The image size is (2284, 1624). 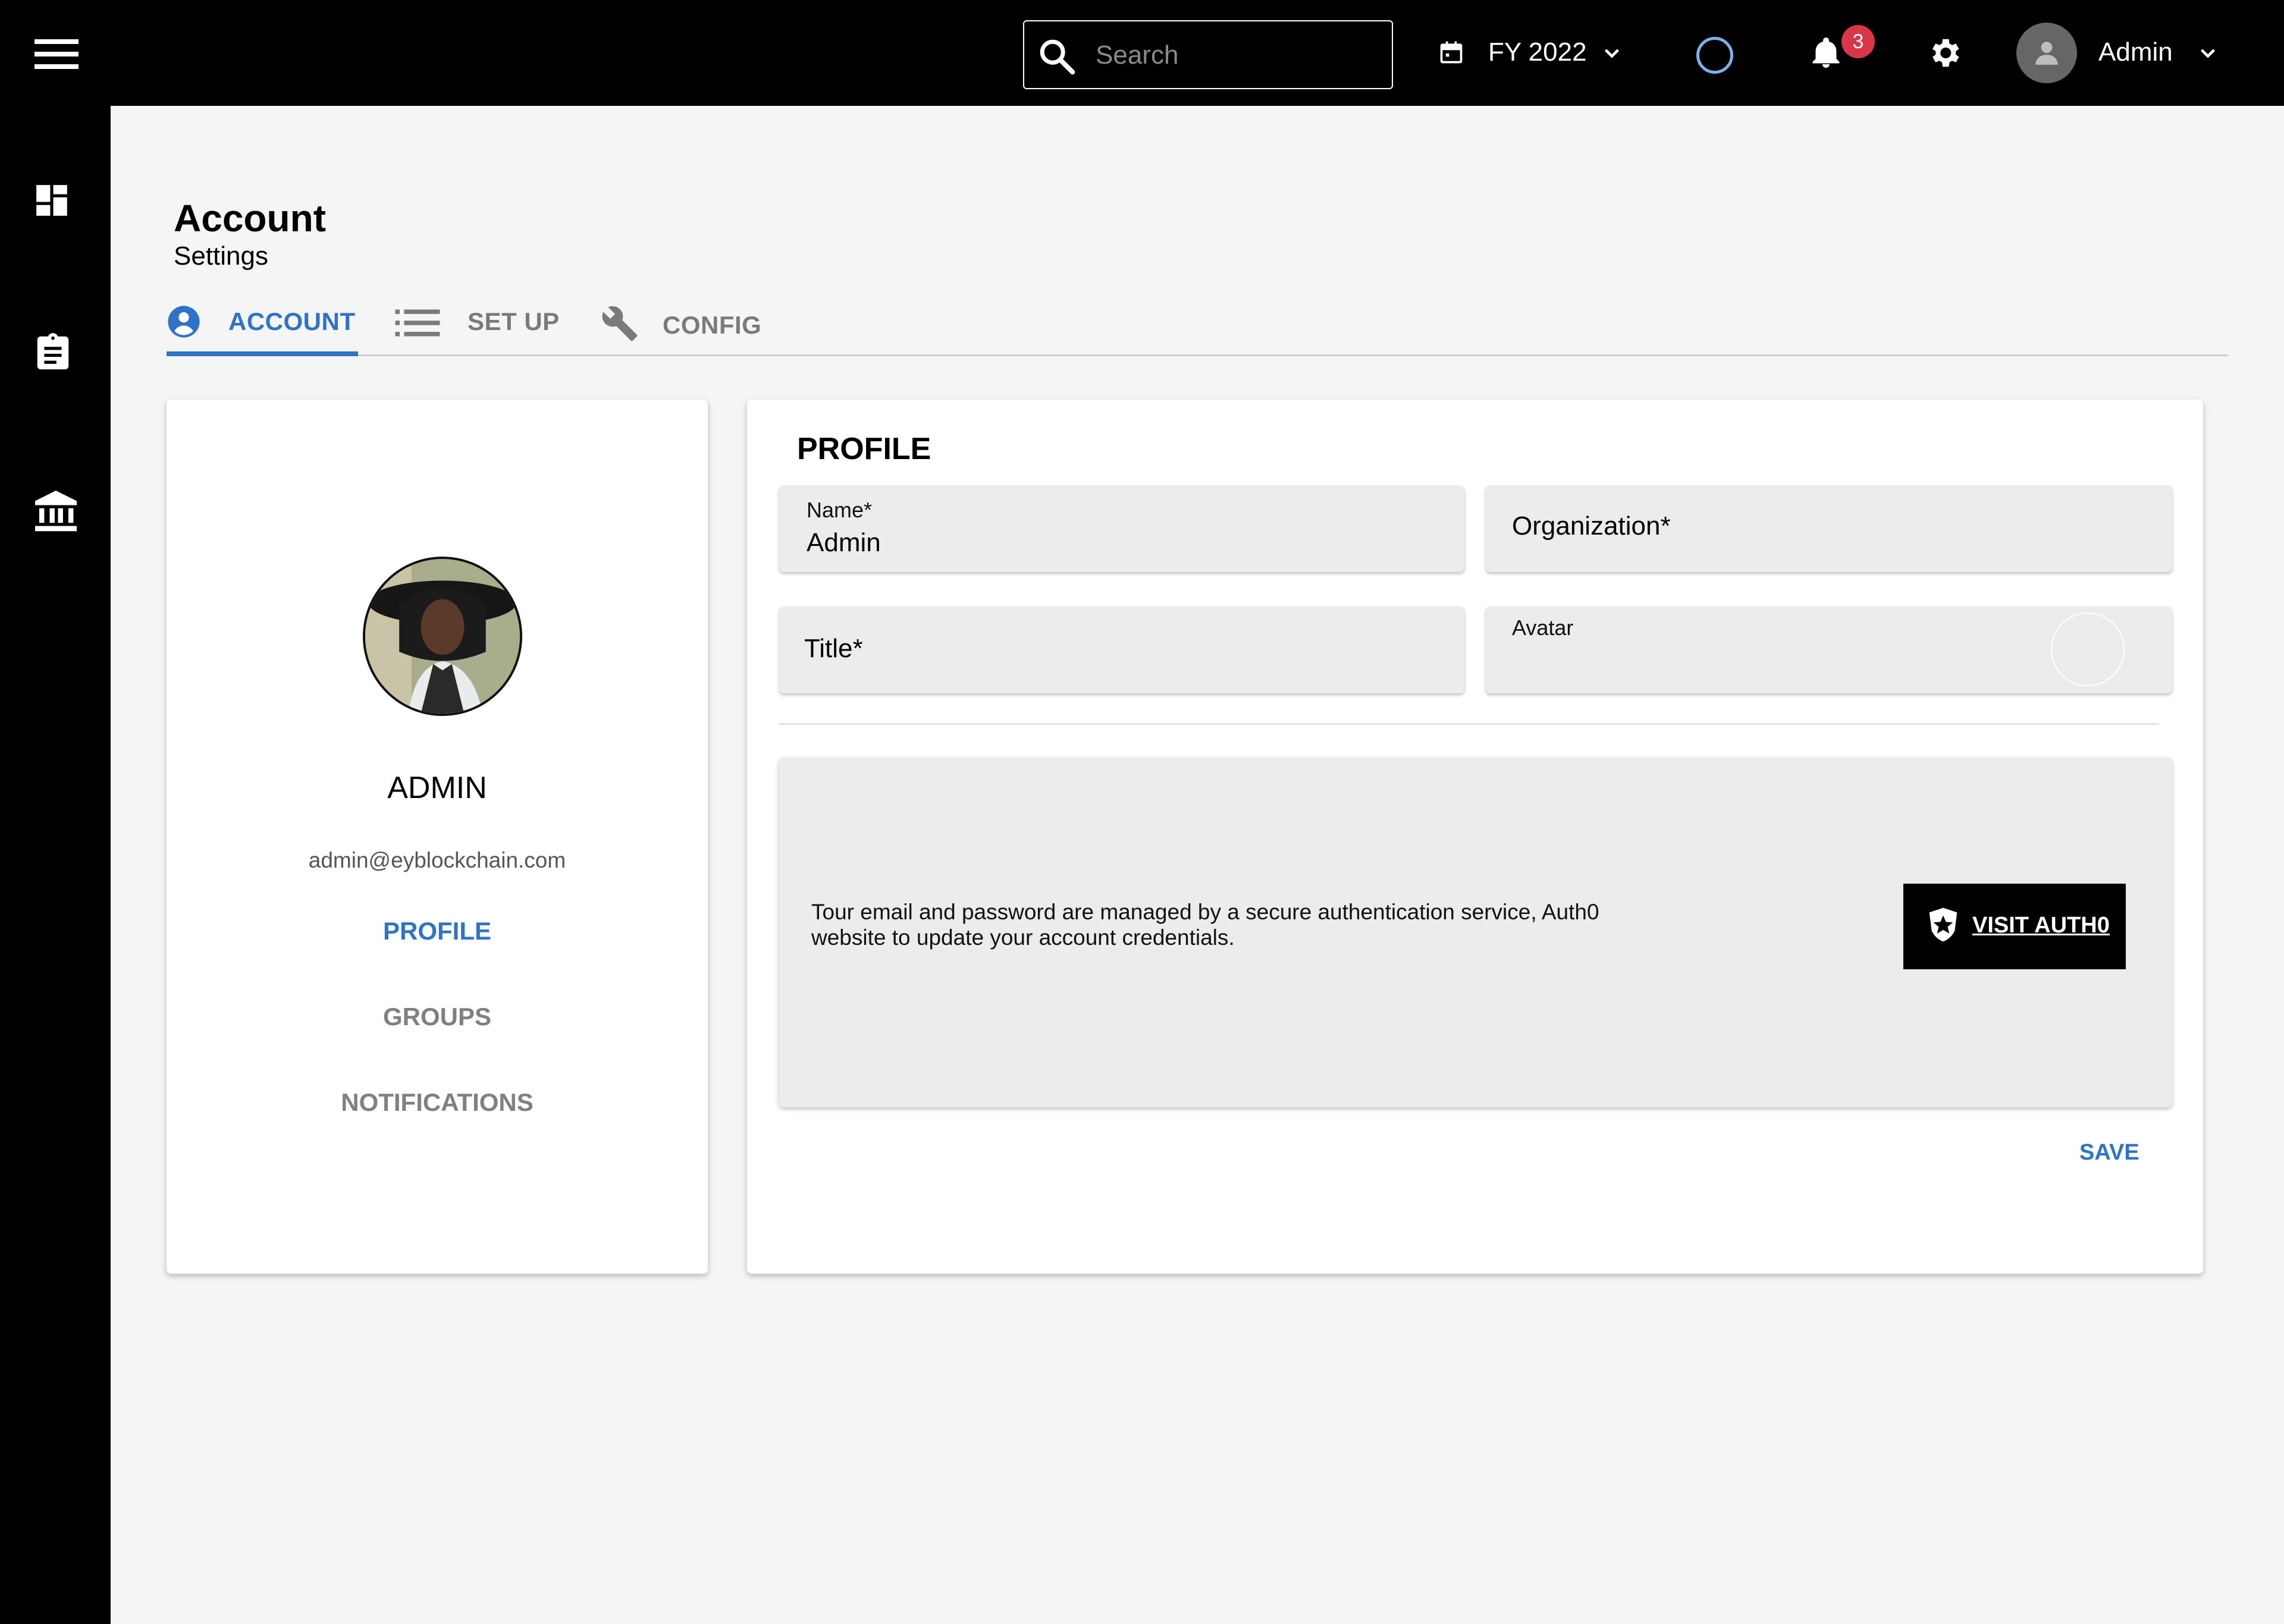 I want to click on title-field-label: Title*, so click(x=833, y=648).